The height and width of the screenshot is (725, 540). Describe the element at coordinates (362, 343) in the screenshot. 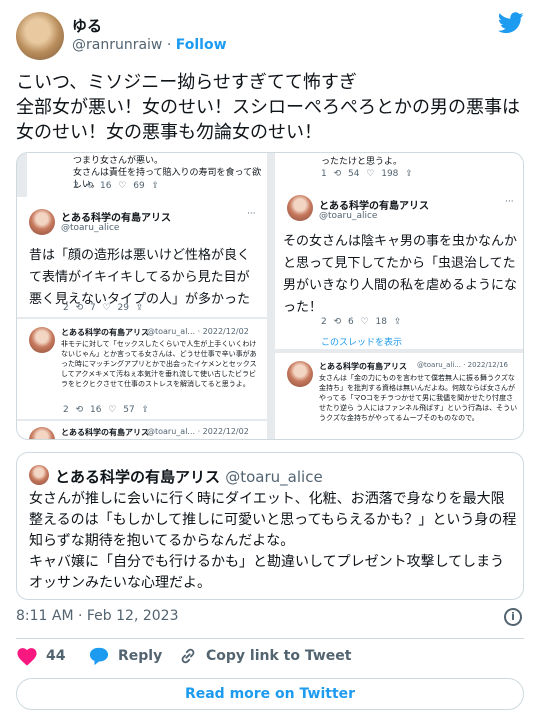

I see `show-thread-link: このスレッドを表示` at that location.